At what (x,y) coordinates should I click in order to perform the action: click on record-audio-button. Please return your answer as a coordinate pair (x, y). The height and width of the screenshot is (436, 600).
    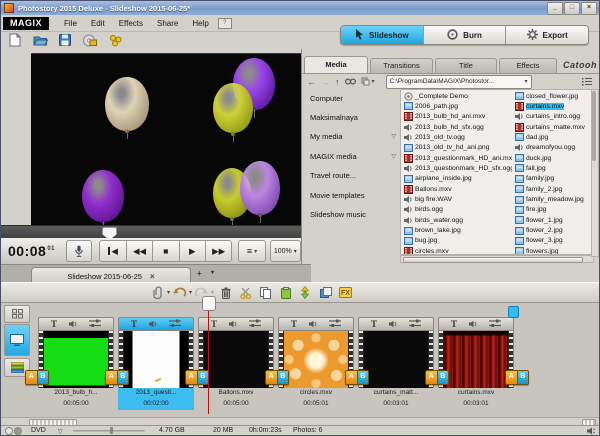
    Looking at the image, I should click on (79, 251).